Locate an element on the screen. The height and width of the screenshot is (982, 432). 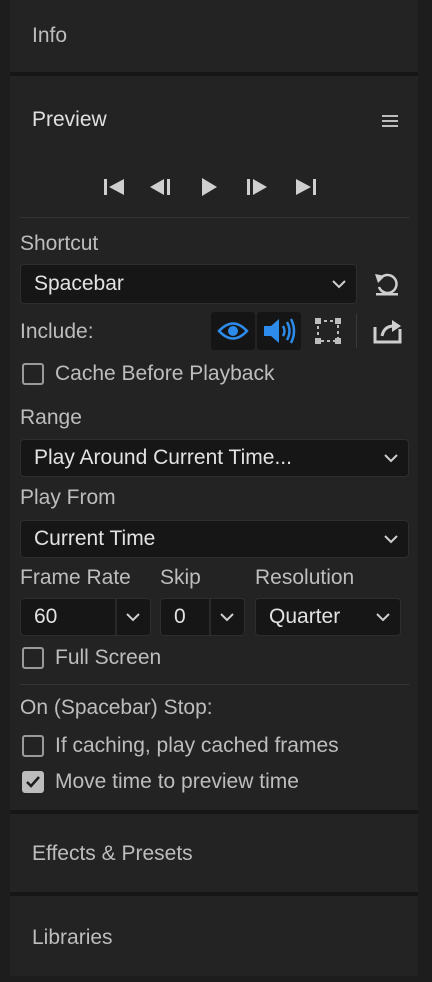
overlays-icon is located at coordinates (328, 331).